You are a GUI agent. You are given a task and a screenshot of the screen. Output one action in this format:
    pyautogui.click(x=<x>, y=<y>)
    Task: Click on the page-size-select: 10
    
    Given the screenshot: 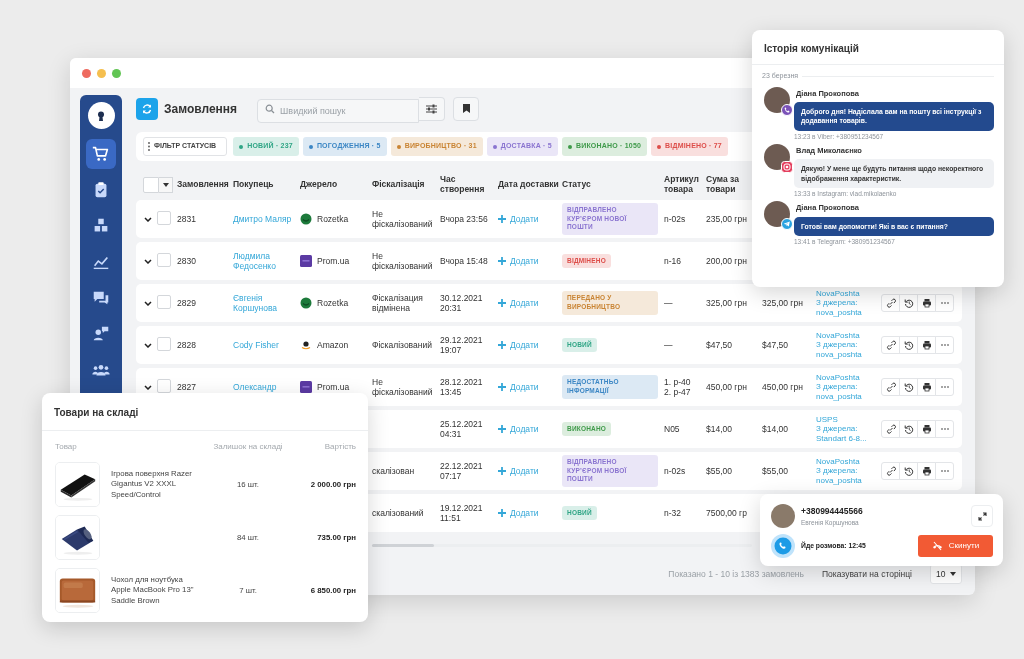 What is the action you would take?
    pyautogui.click(x=946, y=574)
    